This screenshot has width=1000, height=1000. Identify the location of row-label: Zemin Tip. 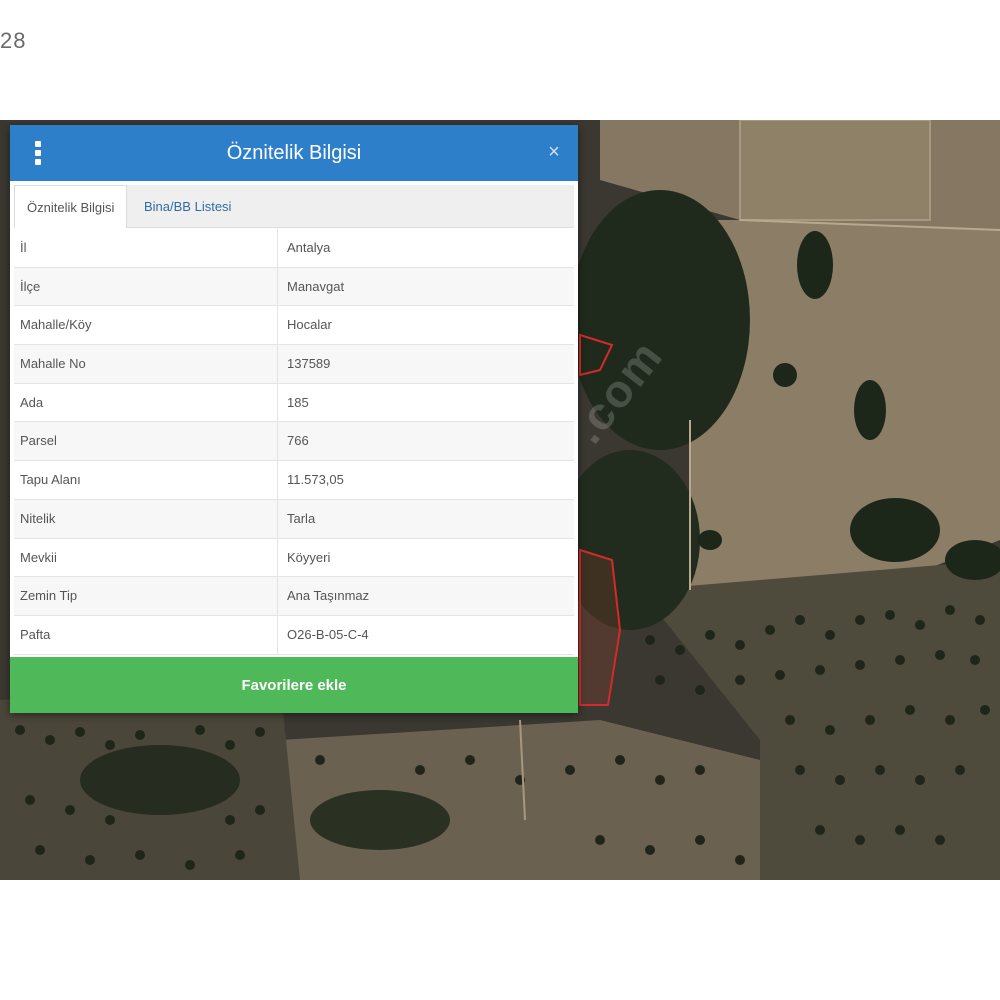
(146, 596).